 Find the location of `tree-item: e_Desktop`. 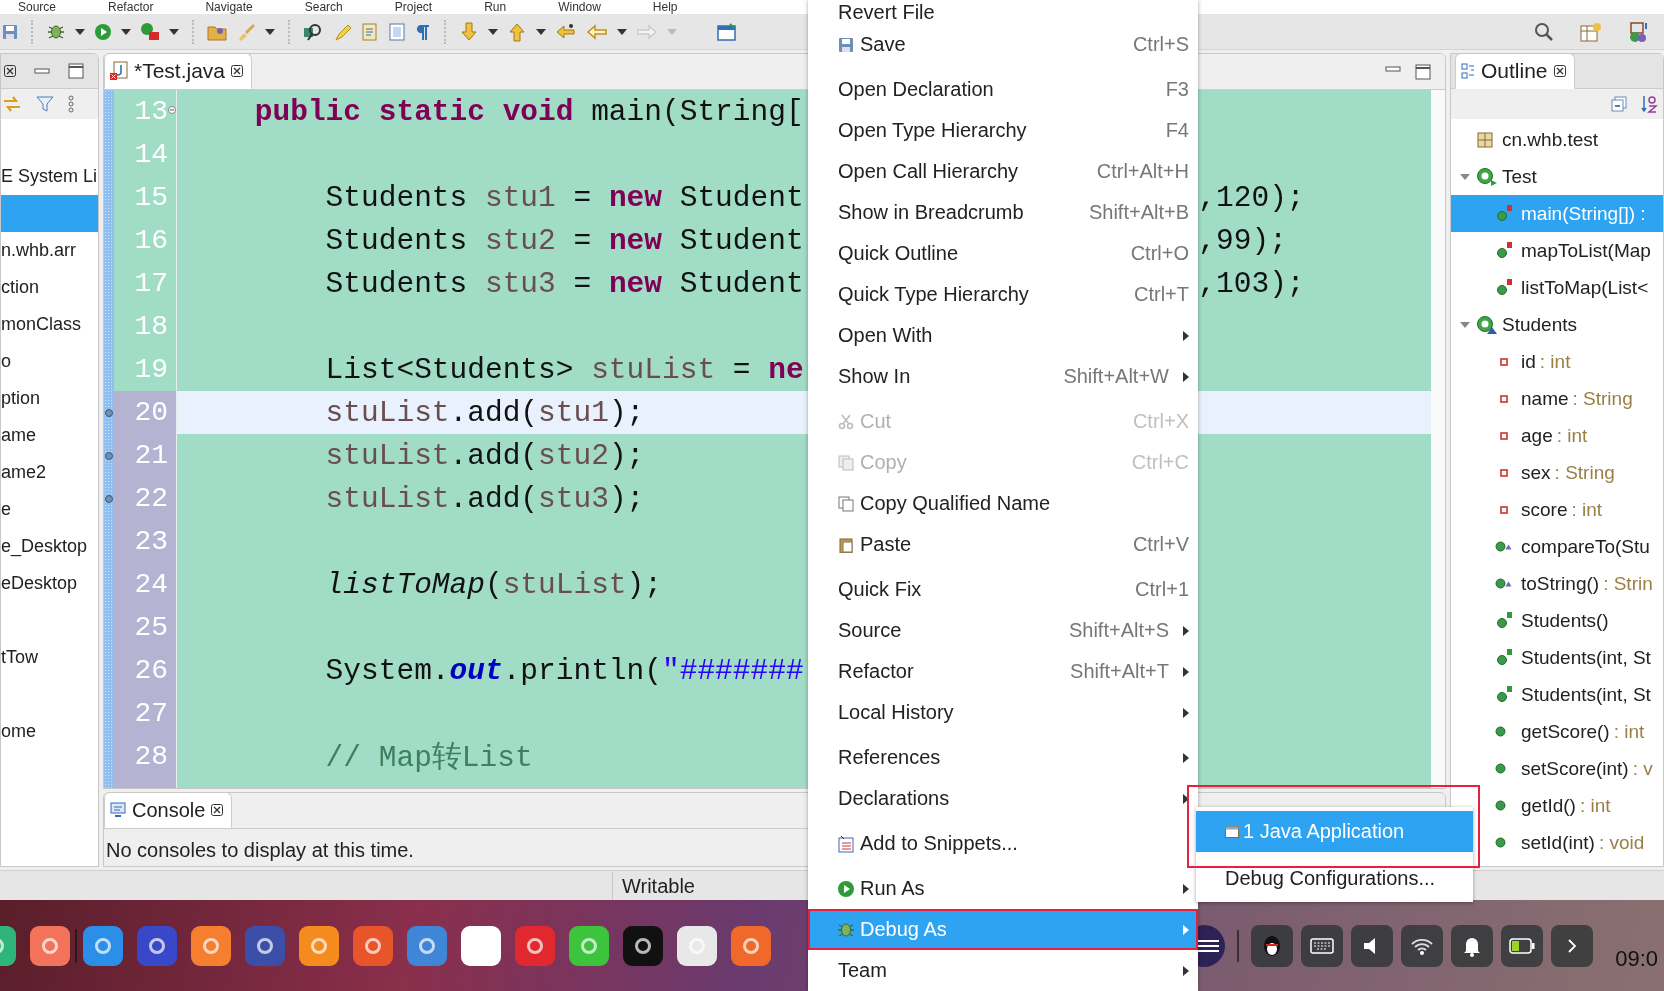

tree-item: e_Desktop is located at coordinates (49, 546).